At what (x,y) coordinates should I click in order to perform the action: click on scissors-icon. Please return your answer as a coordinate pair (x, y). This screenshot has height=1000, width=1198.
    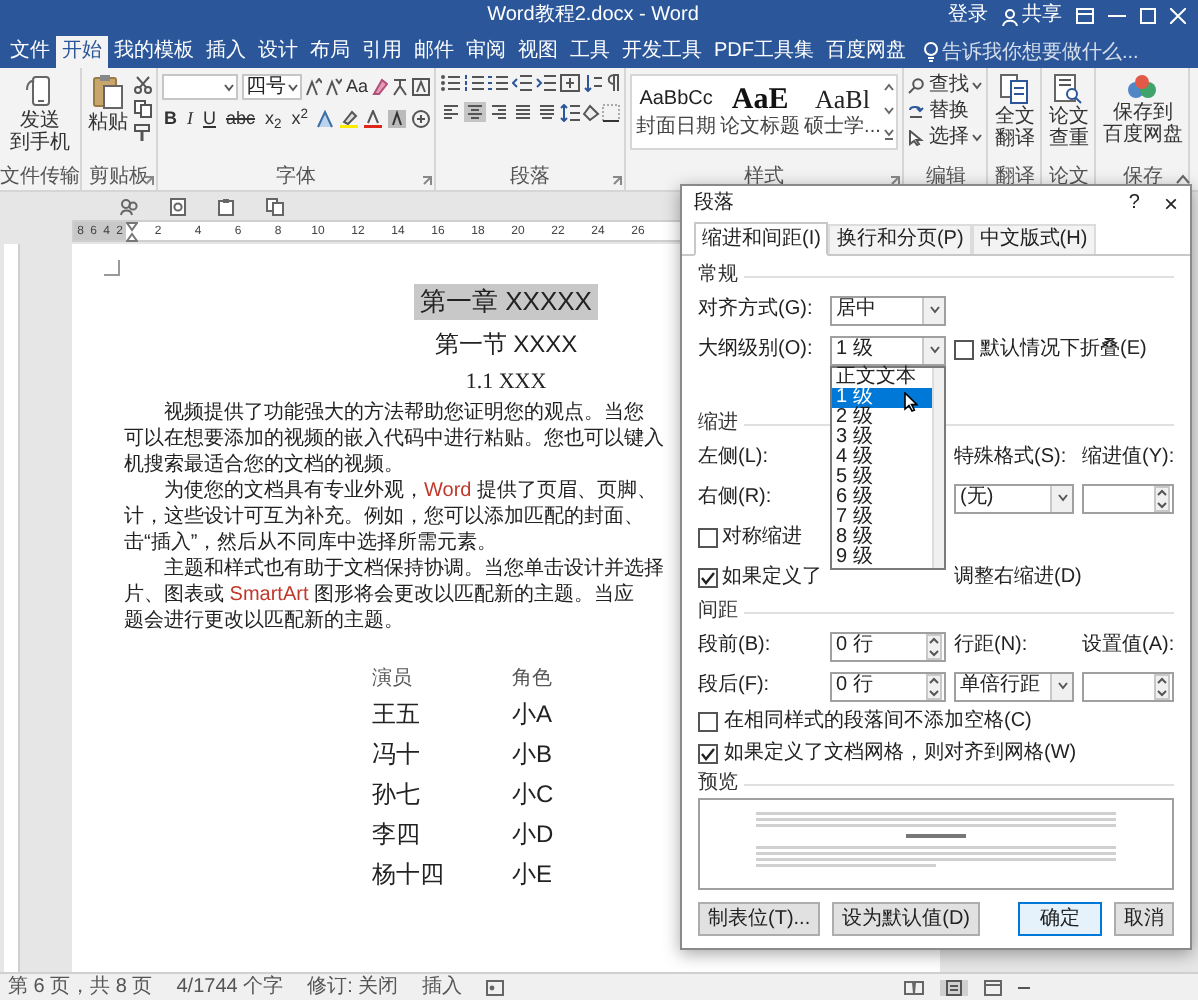
    Looking at the image, I should click on (143, 85).